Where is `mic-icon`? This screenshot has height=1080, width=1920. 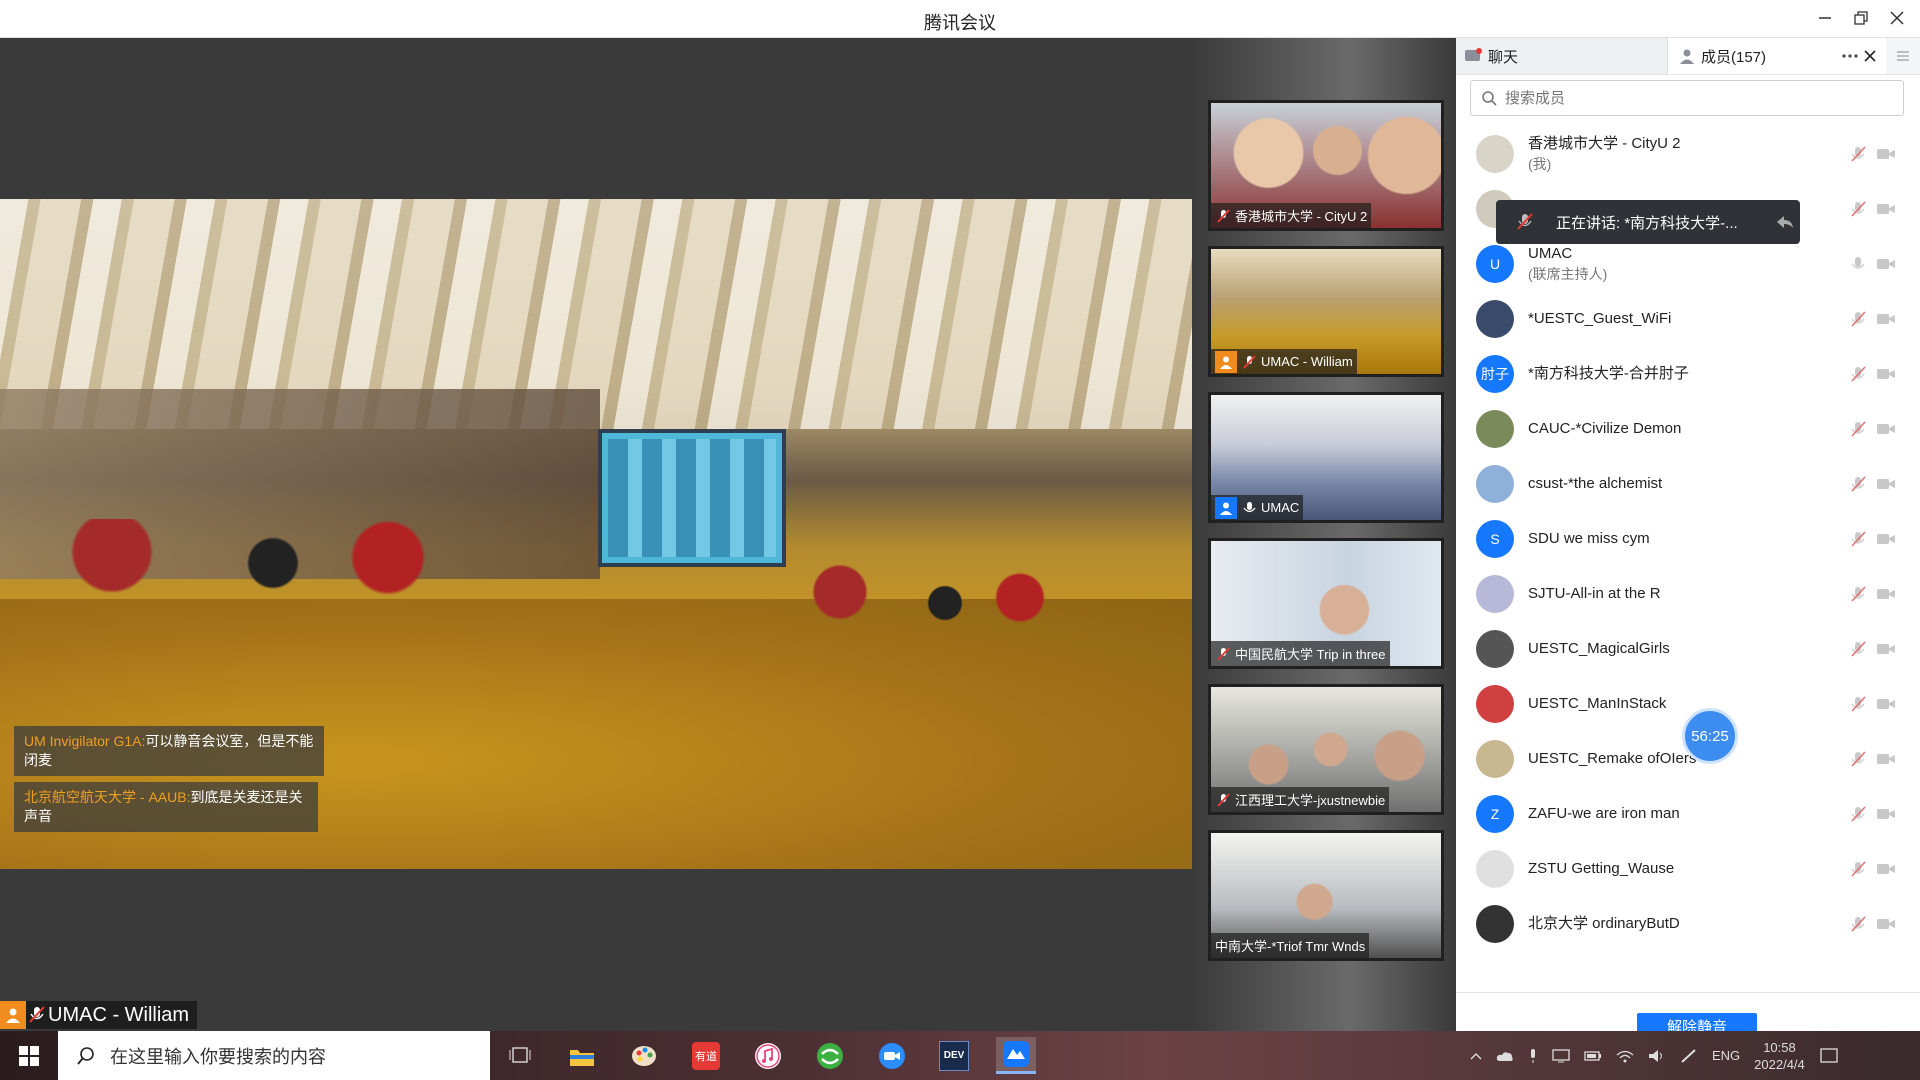 mic-icon is located at coordinates (1858, 264).